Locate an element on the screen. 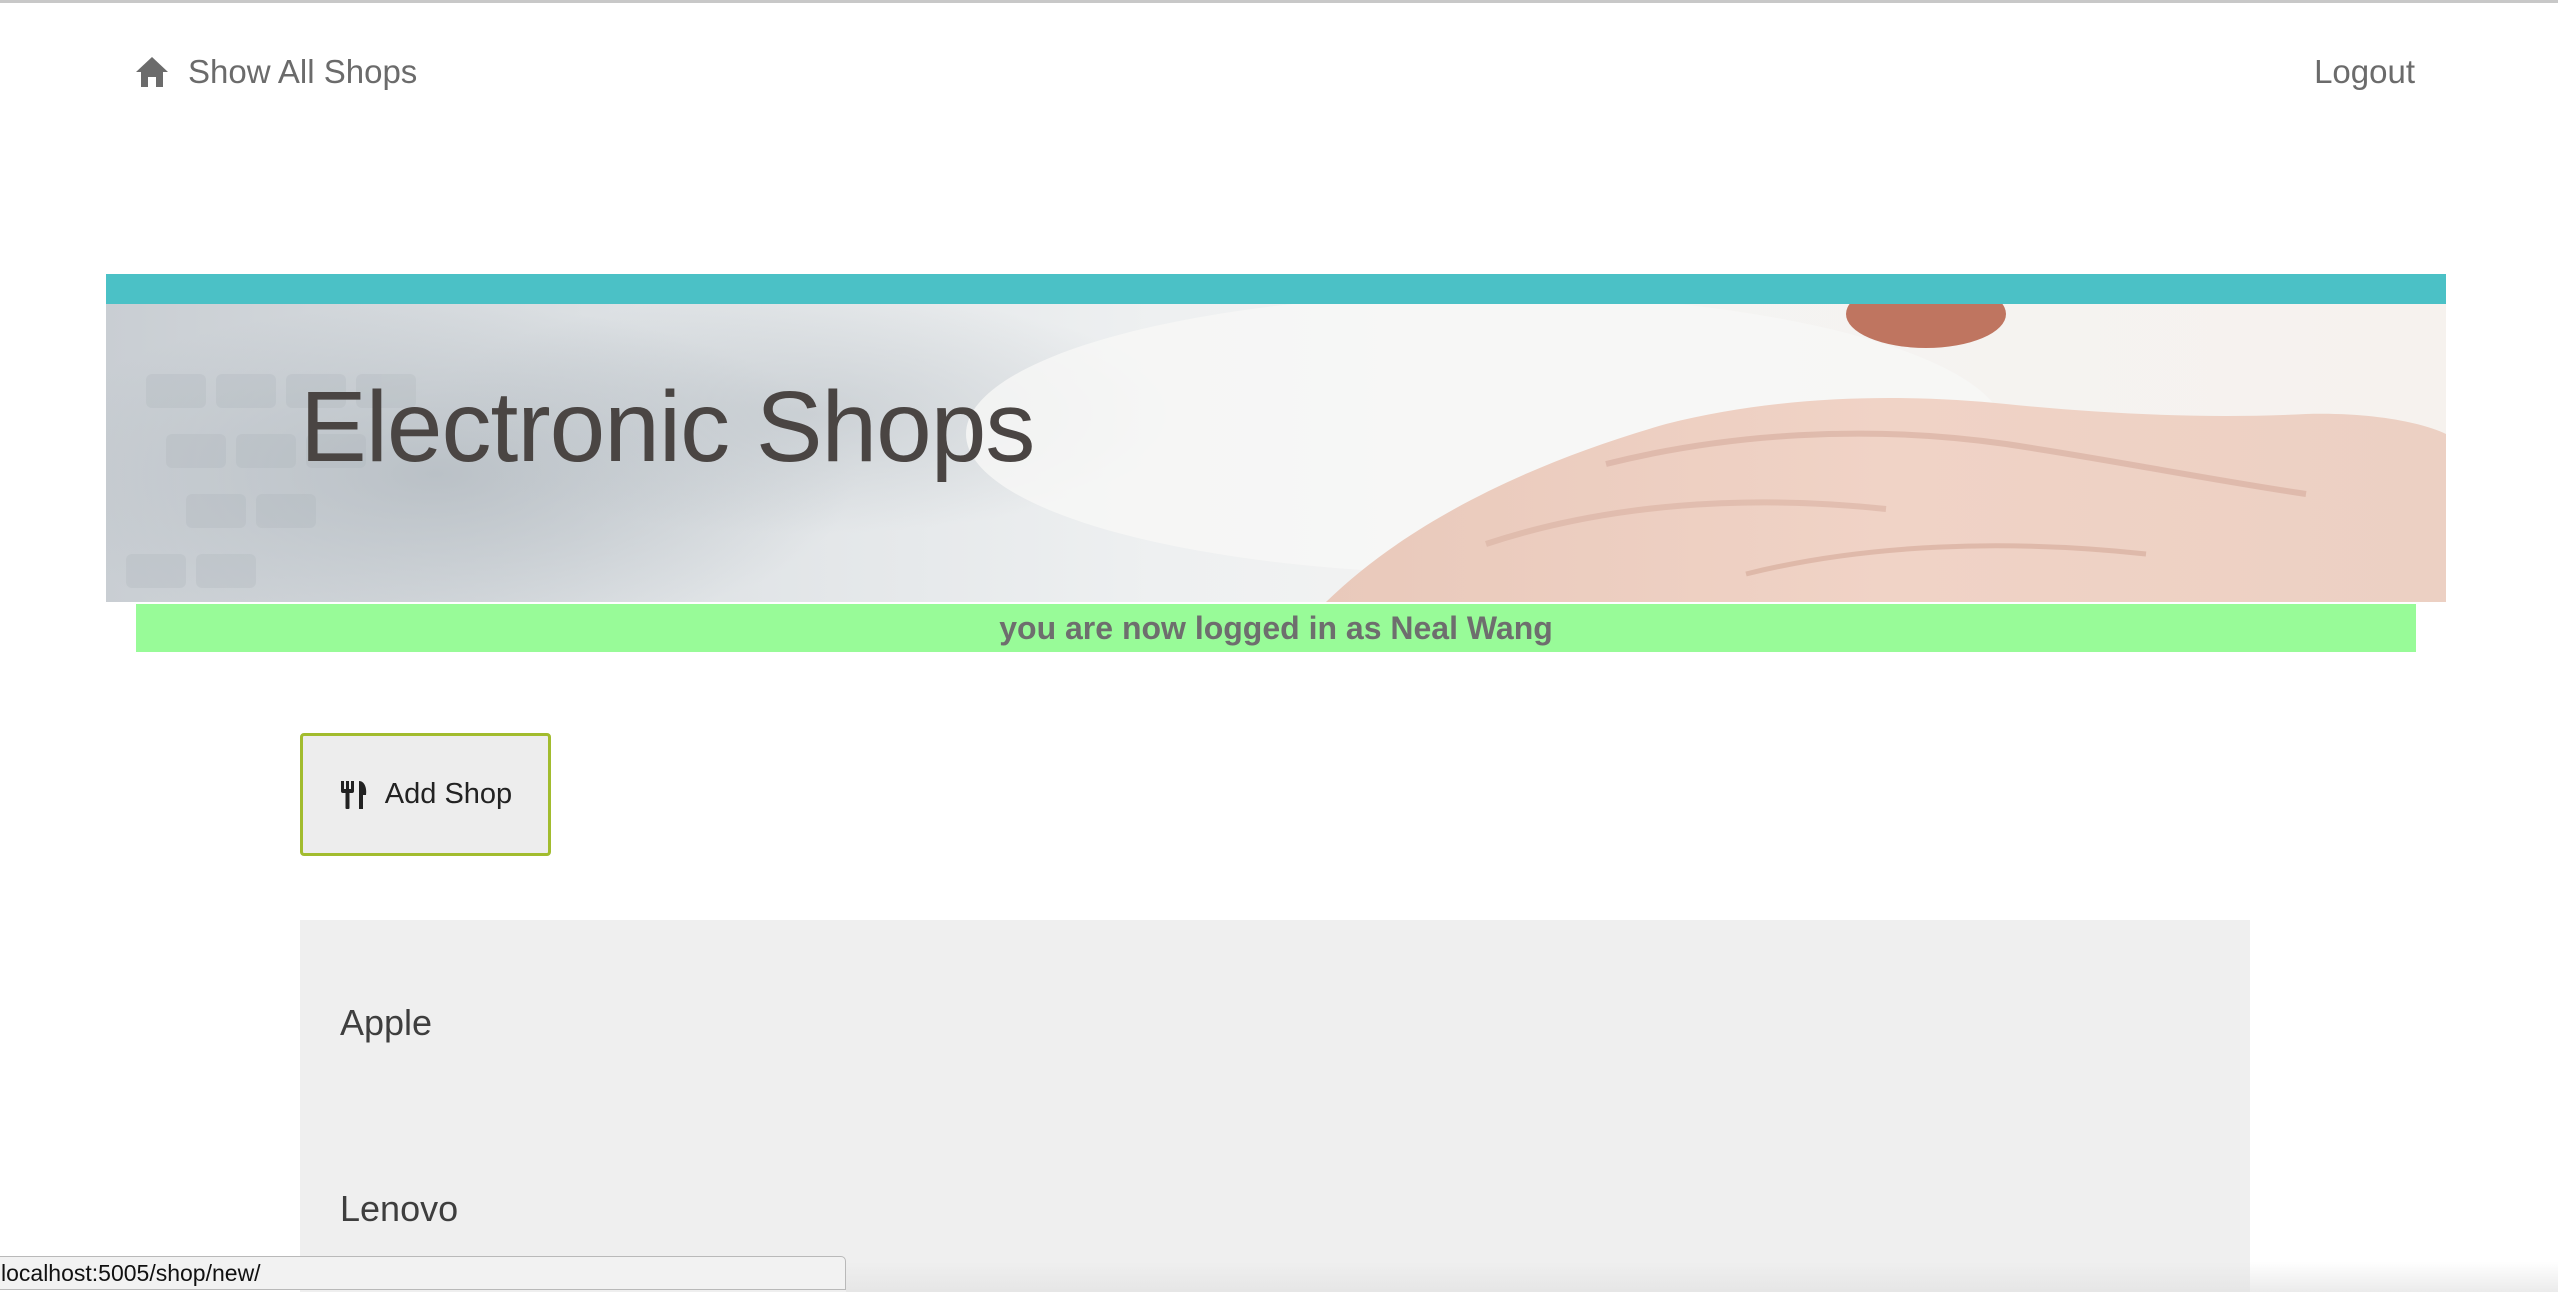 This screenshot has width=2558, height=1292. home-icon is located at coordinates (152, 72).